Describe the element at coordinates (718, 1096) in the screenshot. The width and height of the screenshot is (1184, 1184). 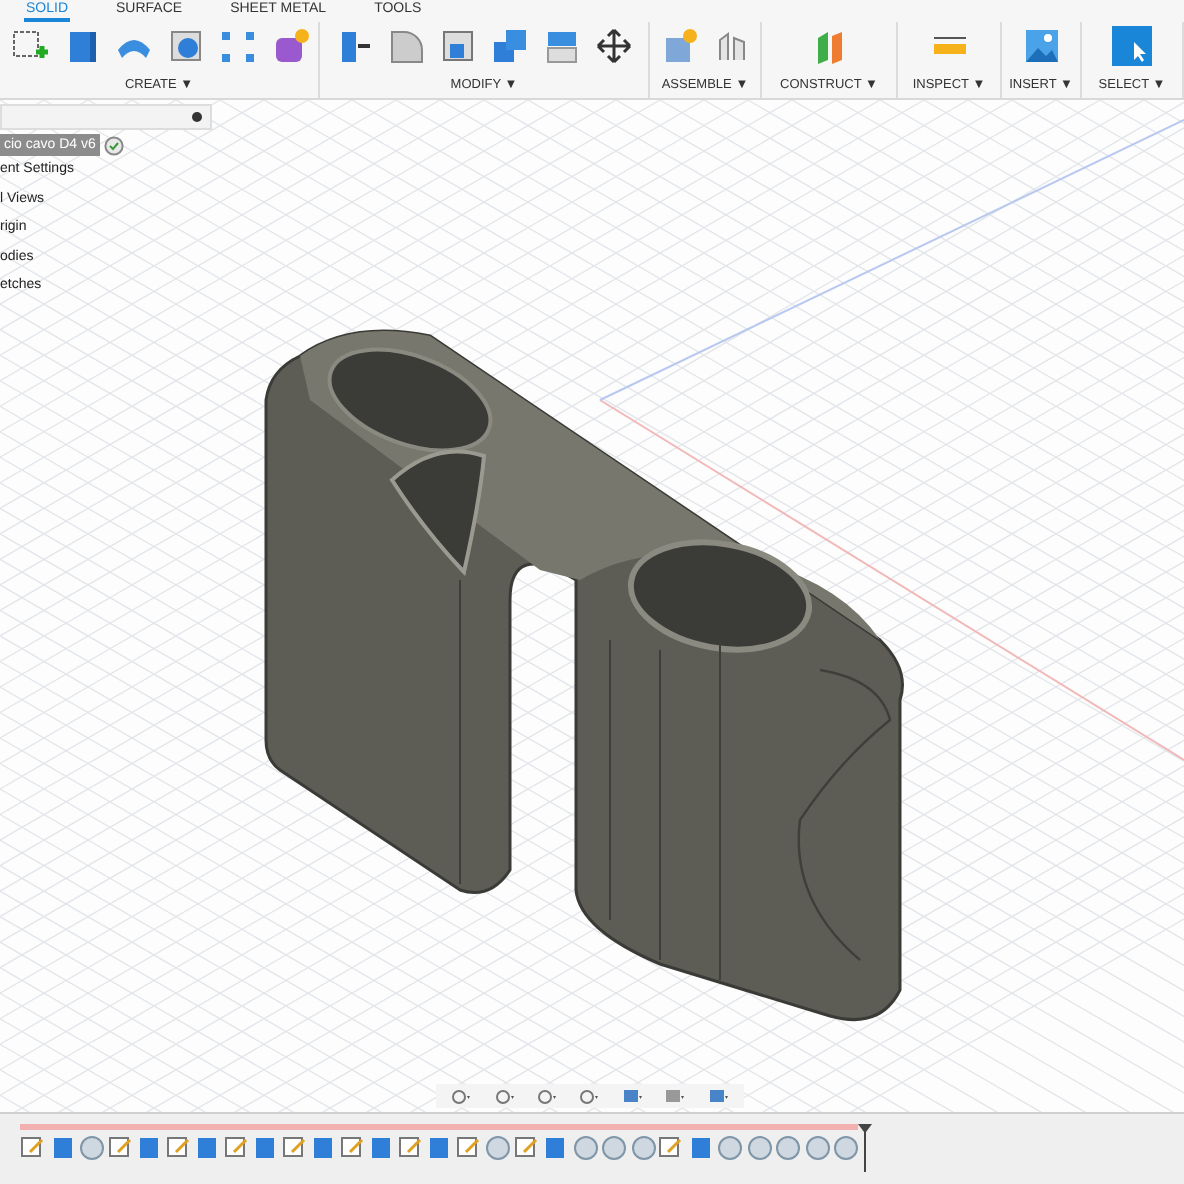
I see `viewports-icon` at that location.